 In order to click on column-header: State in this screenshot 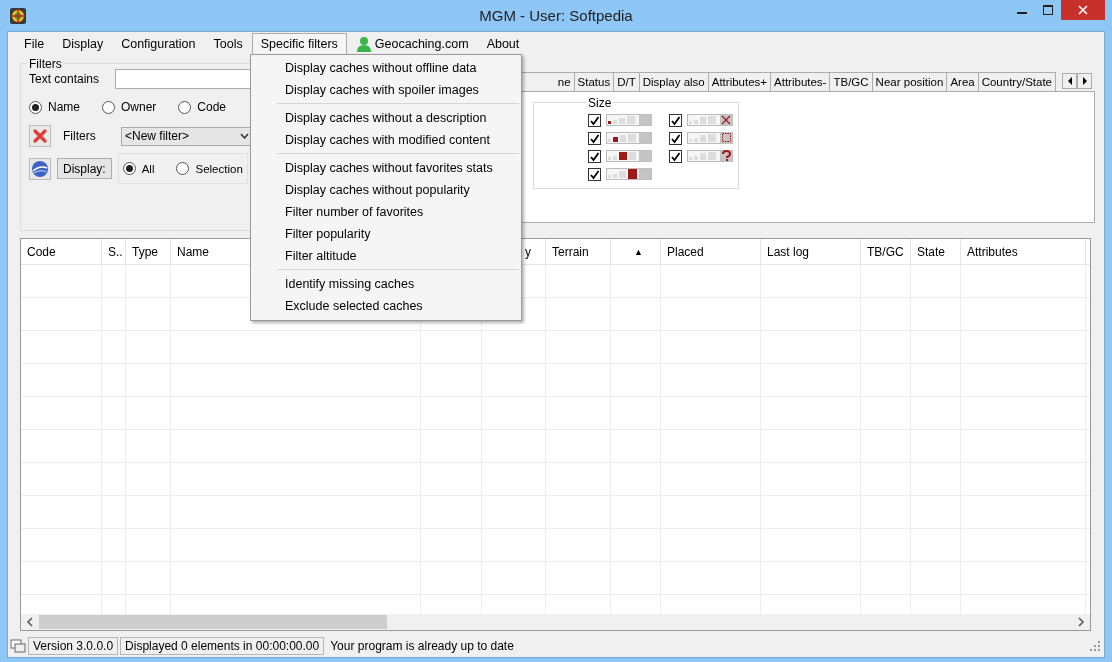, I will do `click(936, 251)`.